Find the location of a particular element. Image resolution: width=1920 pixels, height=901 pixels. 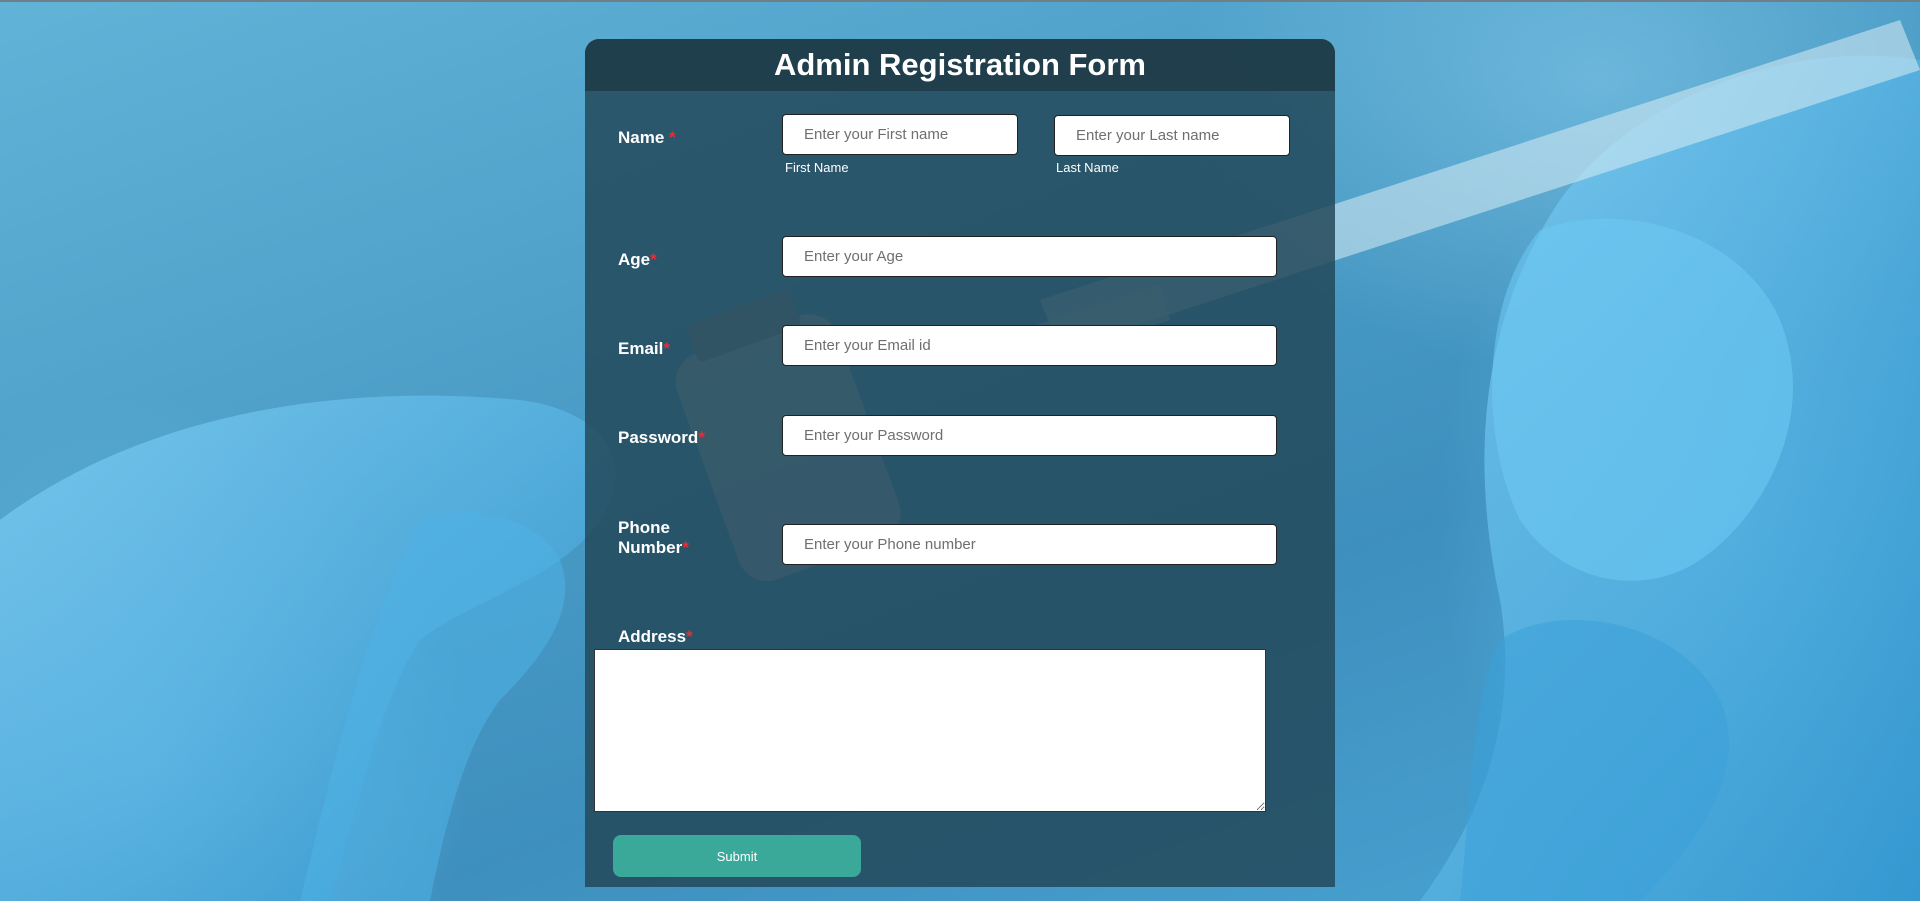

form-title: Admin Registration Form is located at coordinates (959, 64).